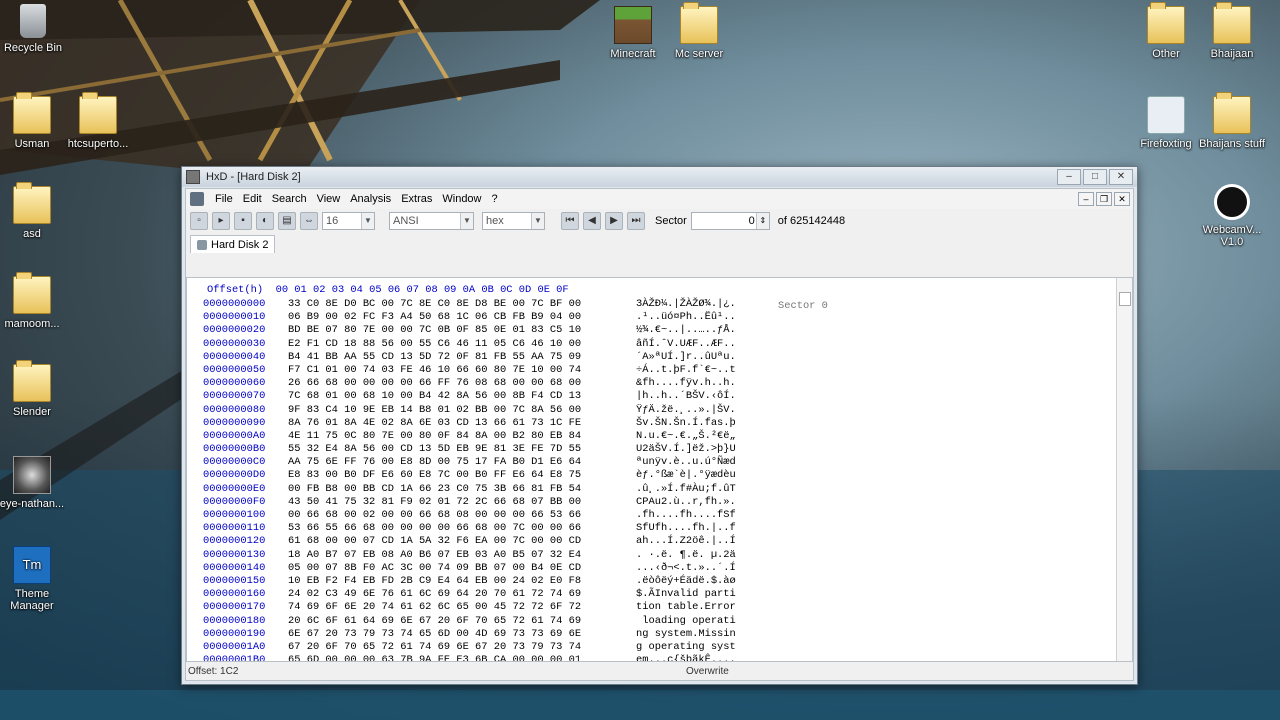  What do you see at coordinates (686, 436) in the screenshot?
I see `row-text: N.u.€~.€.„Š.²€ë„` at bounding box center [686, 436].